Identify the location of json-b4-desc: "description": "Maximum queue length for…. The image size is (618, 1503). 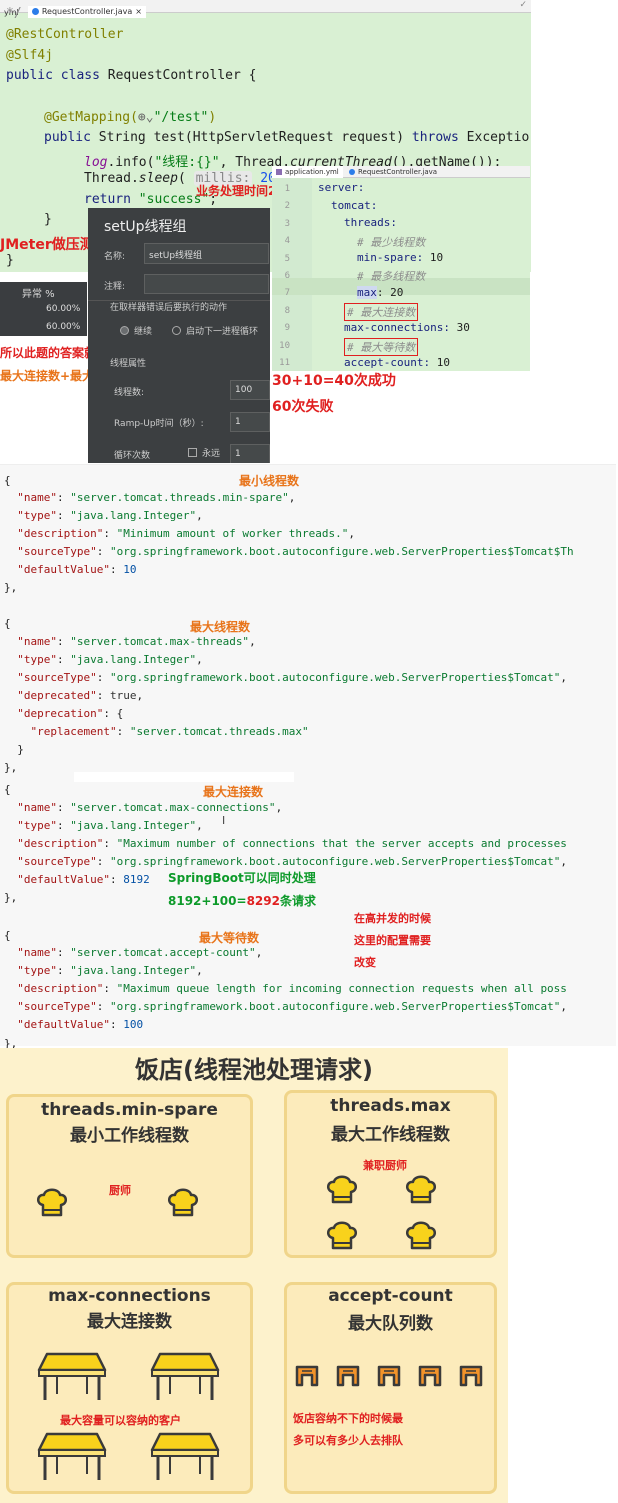
(292, 988).